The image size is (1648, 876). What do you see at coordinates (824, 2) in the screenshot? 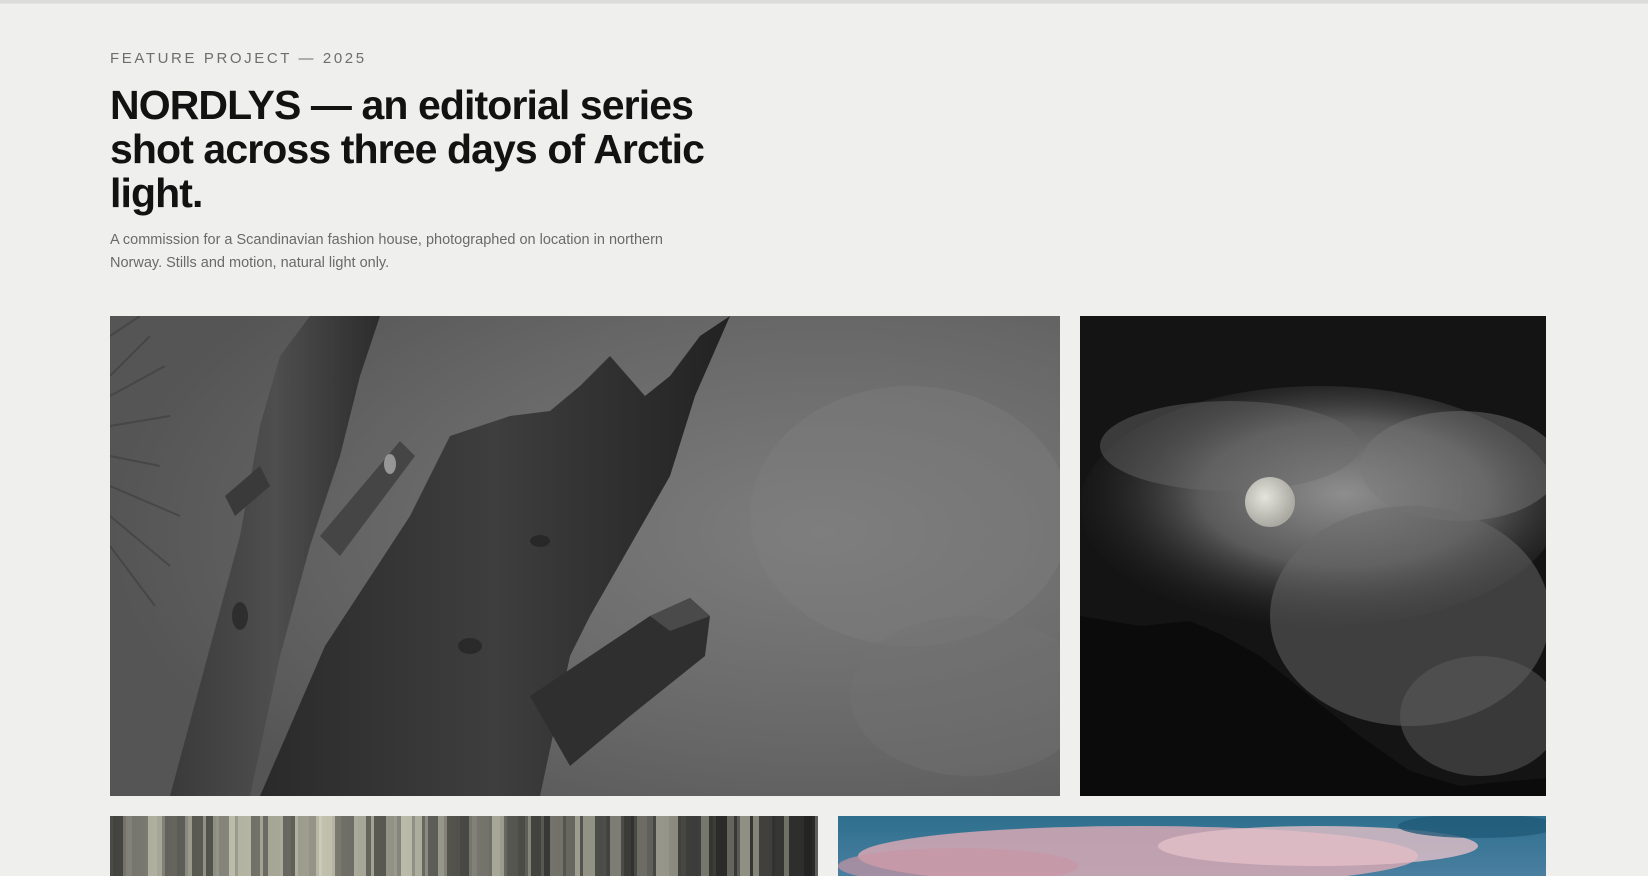
I see `top-divider` at bounding box center [824, 2].